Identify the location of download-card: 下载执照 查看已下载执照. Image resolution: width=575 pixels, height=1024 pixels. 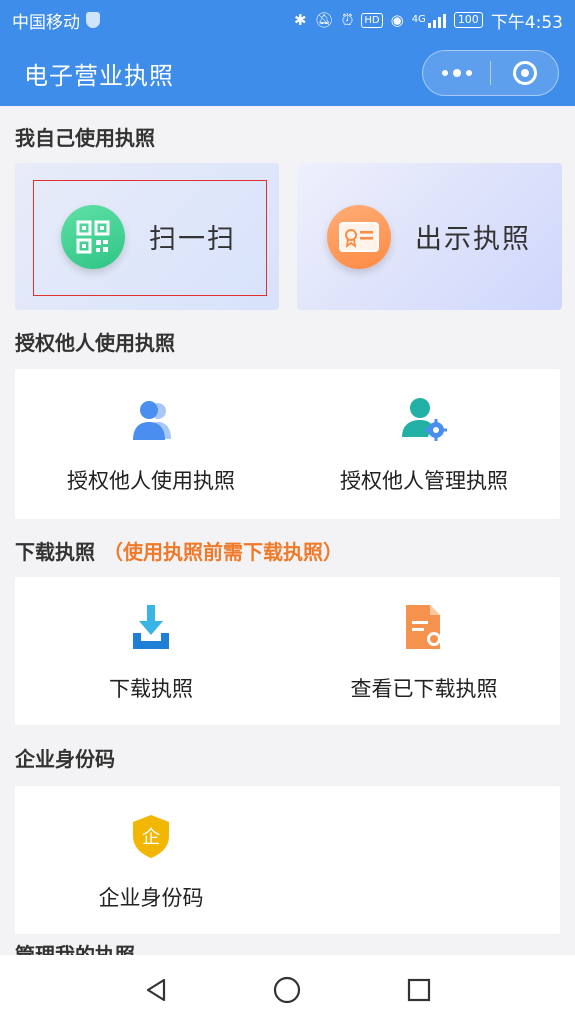
(287, 651).